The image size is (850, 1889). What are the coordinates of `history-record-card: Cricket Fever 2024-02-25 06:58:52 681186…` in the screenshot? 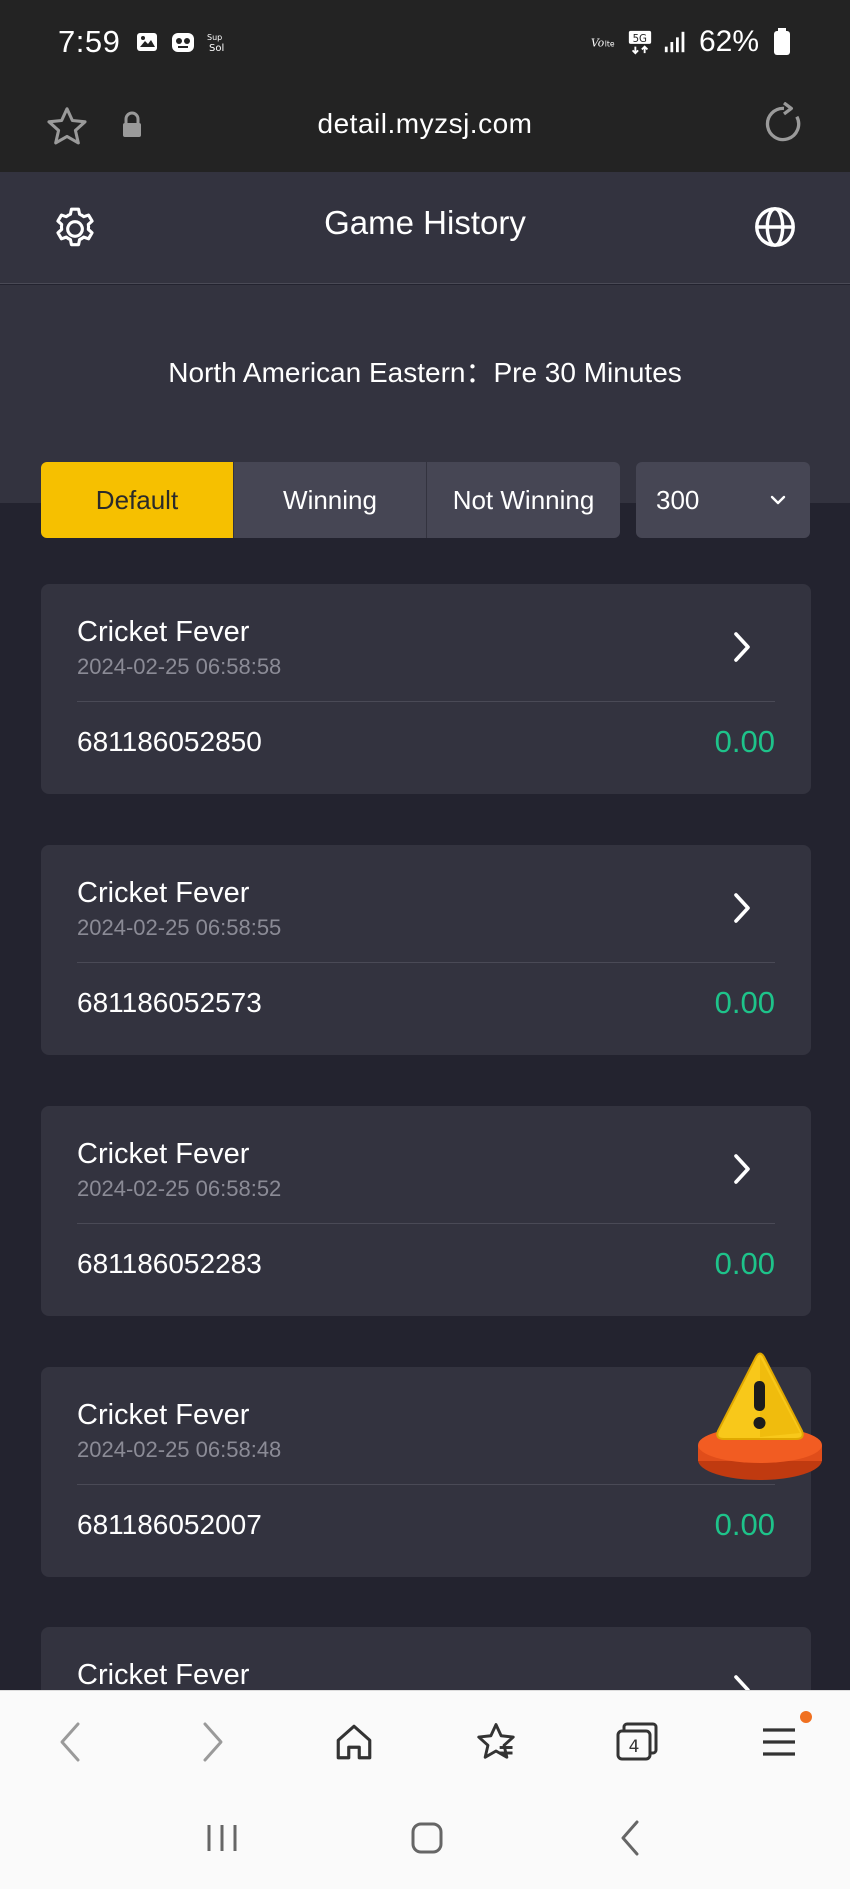 It's located at (426, 1211).